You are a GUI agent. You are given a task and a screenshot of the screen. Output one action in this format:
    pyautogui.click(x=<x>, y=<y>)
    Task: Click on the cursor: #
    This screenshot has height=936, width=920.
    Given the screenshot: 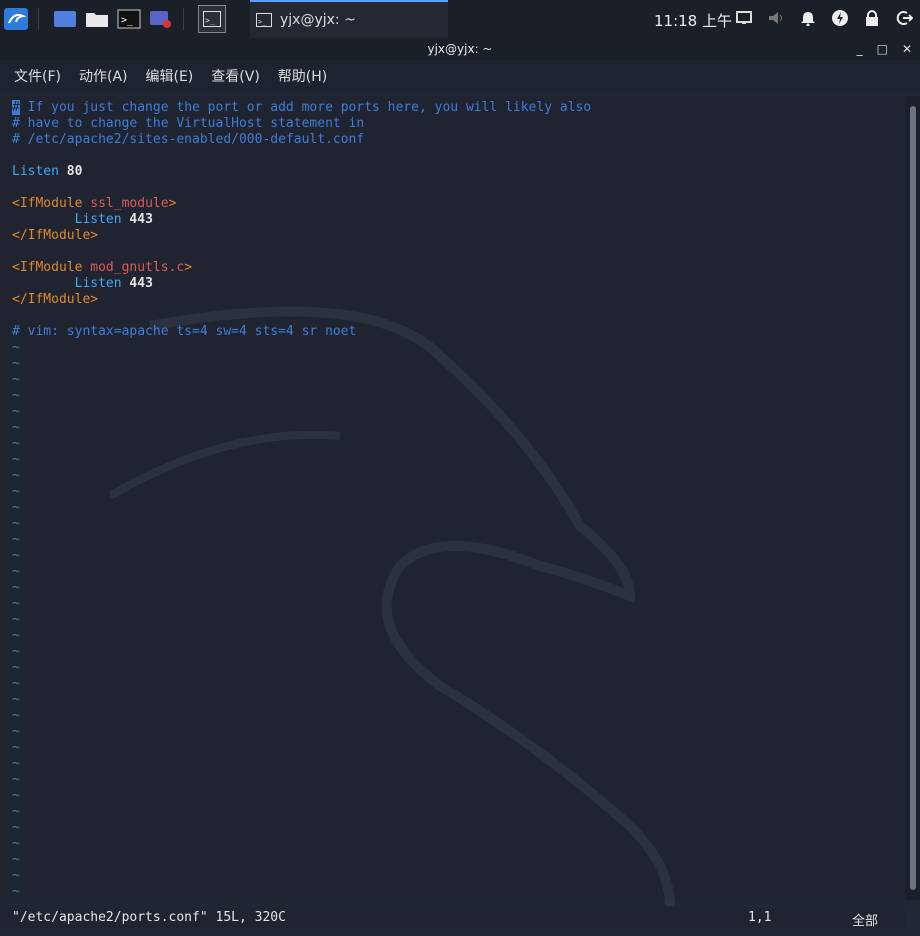 What is the action you would take?
    pyautogui.click(x=16, y=107)
    